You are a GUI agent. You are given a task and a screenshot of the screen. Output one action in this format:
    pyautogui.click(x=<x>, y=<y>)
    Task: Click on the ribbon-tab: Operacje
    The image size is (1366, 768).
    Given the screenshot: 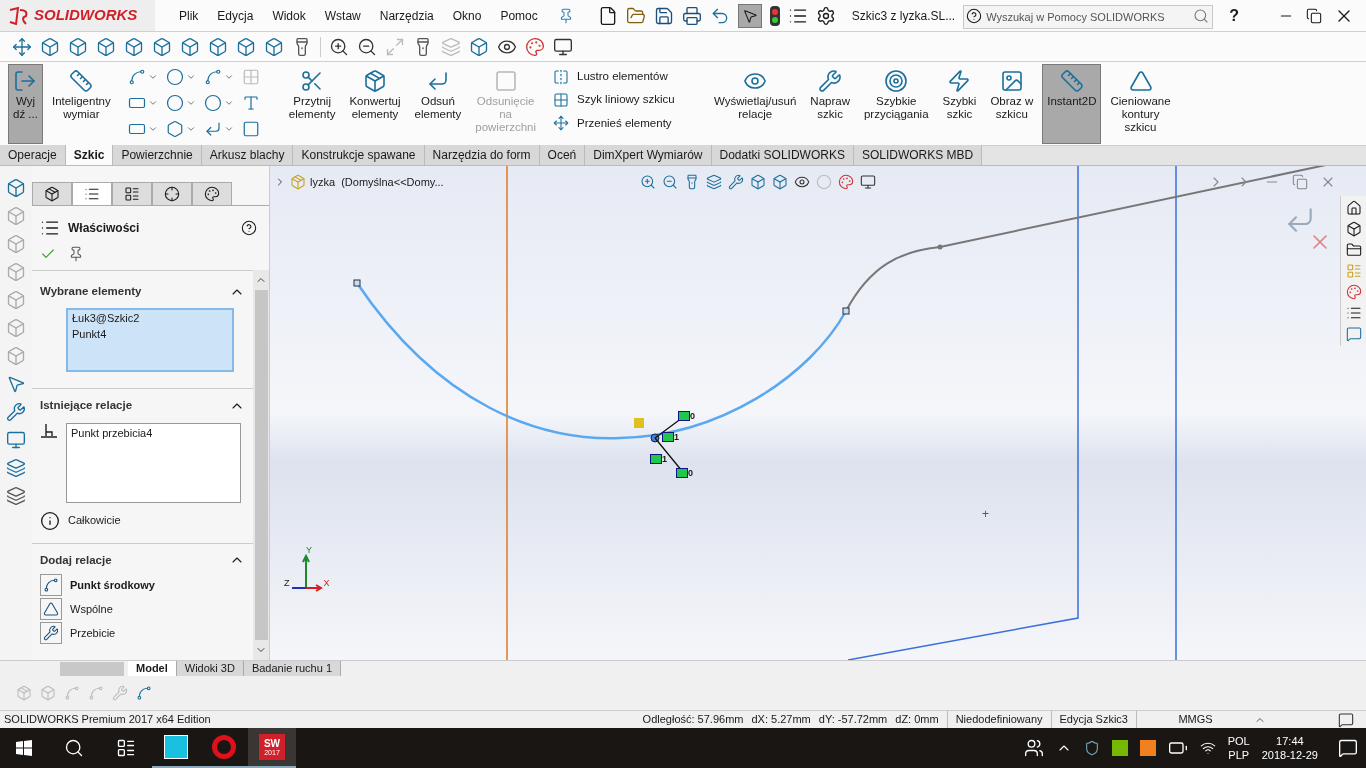 What is the action you would take?
    pyautogui.click(x=33, y=155)
    